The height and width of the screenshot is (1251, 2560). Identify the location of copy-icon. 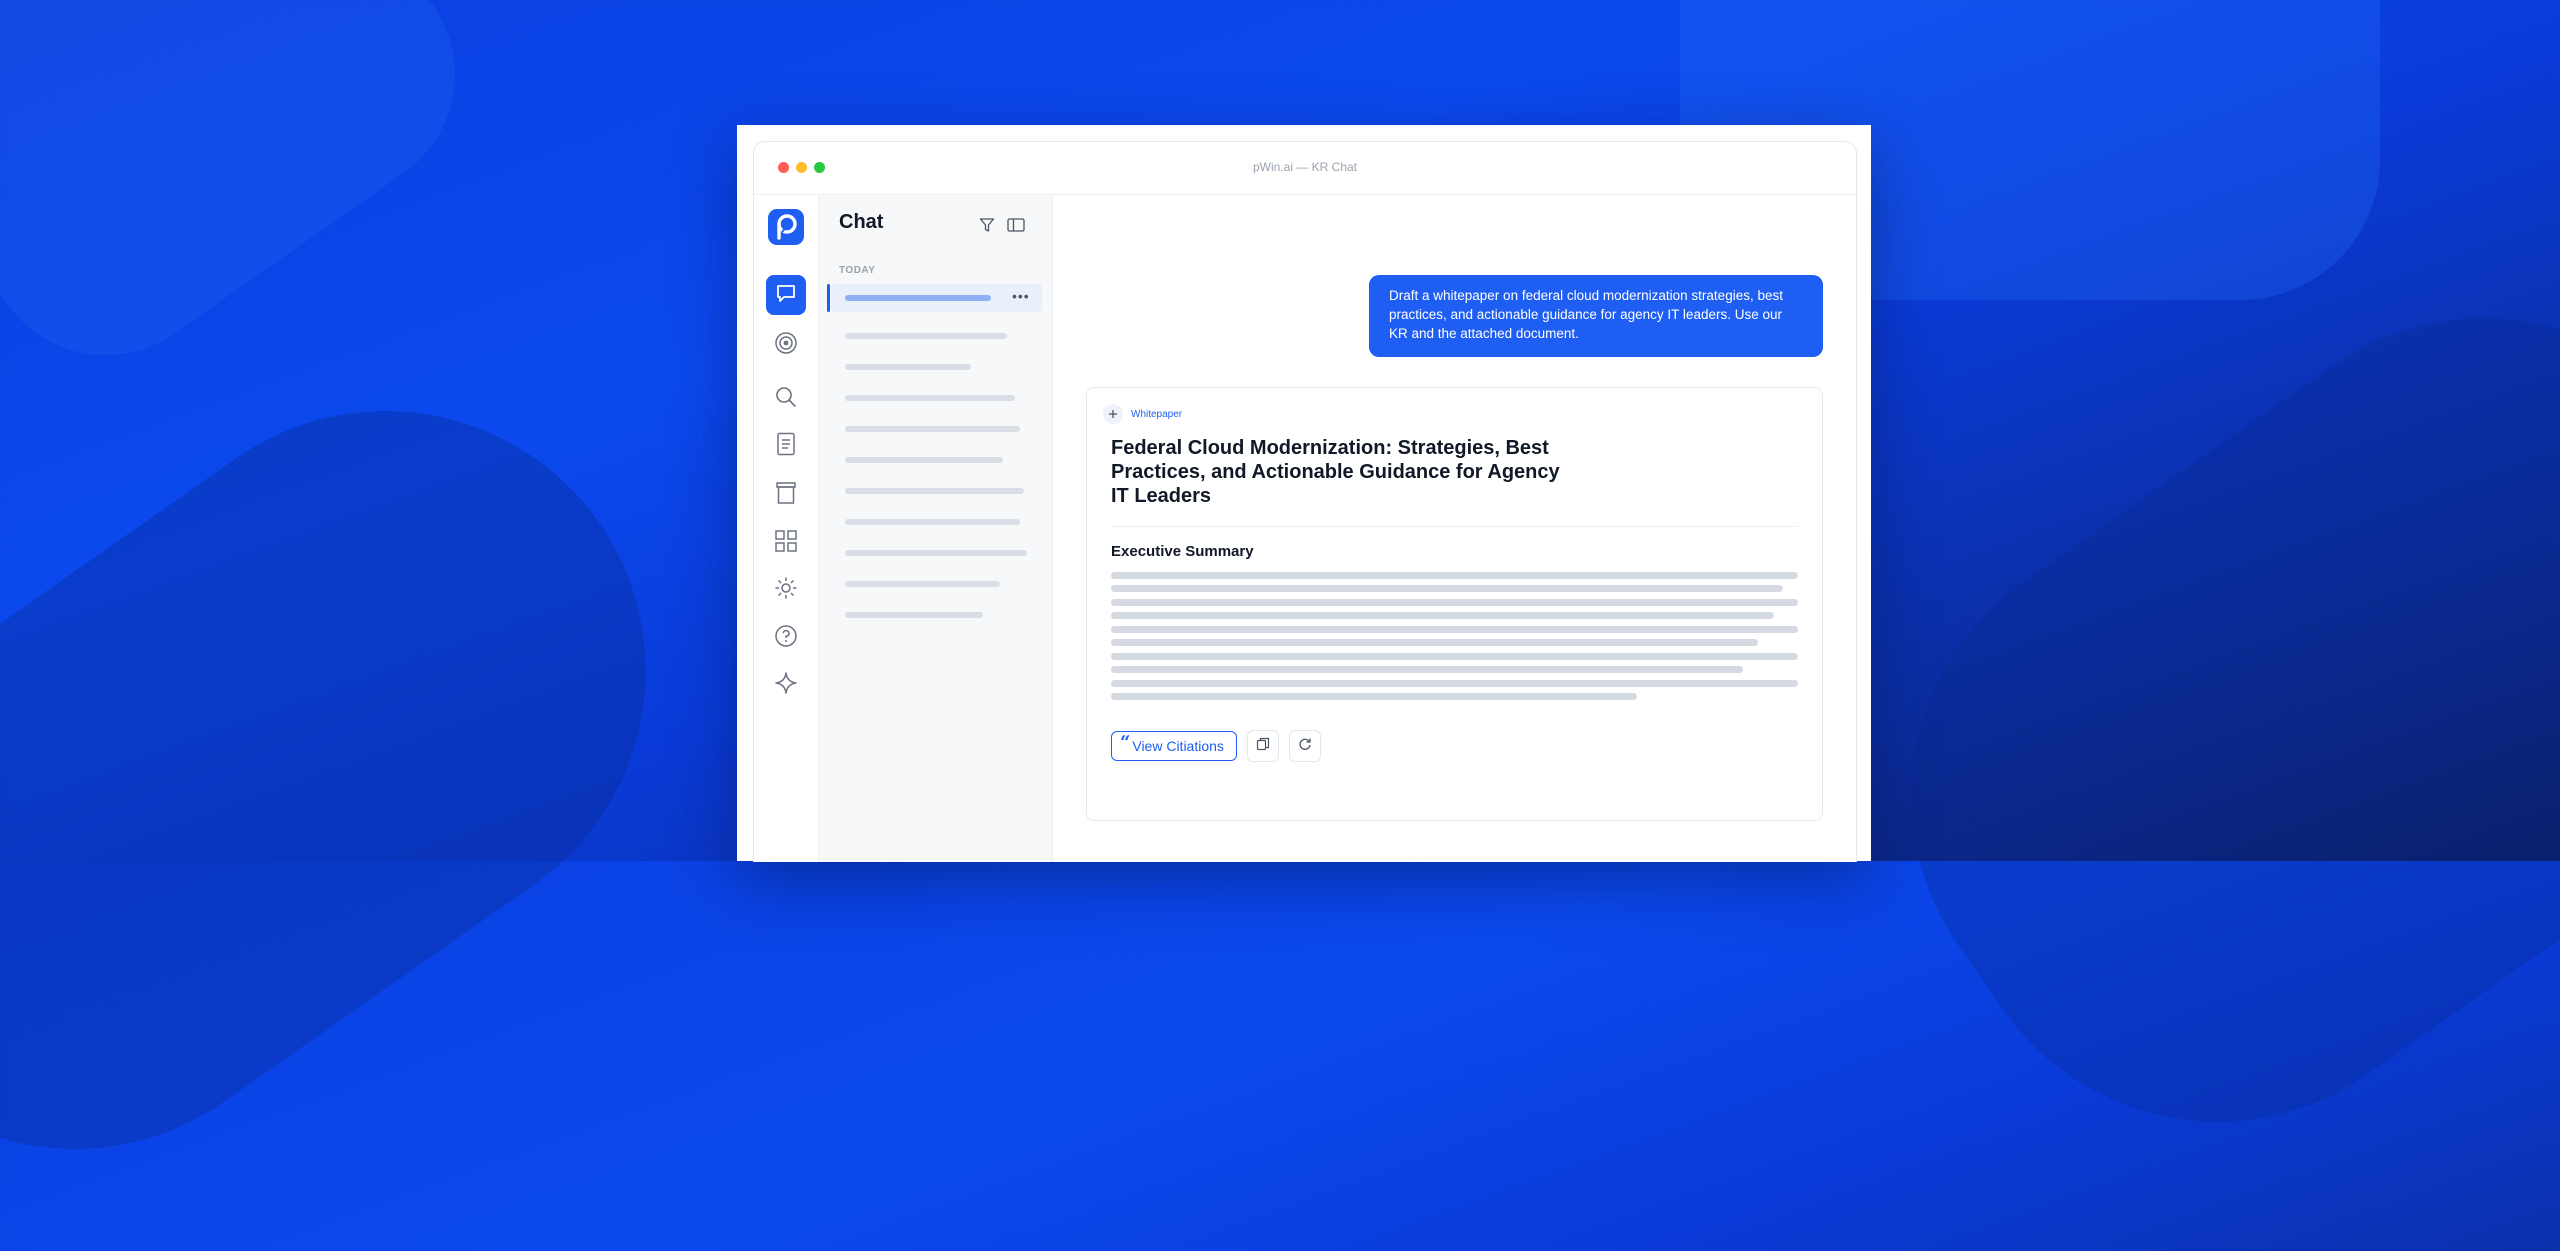
(1263, 746).